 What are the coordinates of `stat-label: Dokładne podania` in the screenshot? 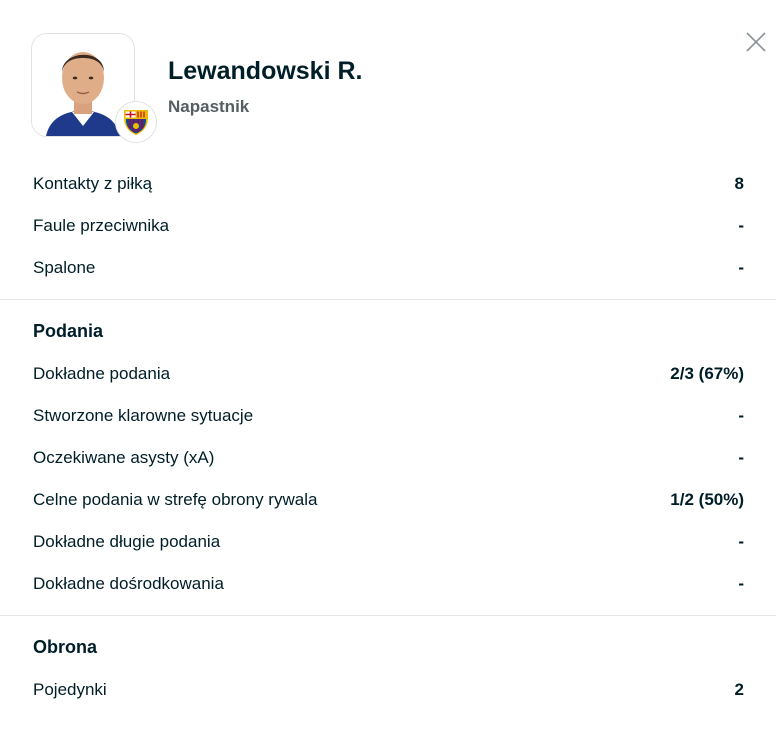 It's located at (102, 373).